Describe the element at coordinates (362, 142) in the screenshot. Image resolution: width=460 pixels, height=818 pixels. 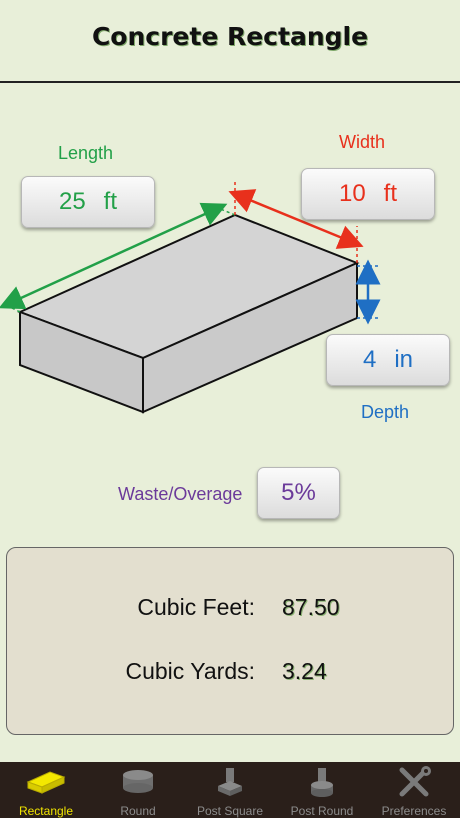
I see `width-label: Width` at that location.